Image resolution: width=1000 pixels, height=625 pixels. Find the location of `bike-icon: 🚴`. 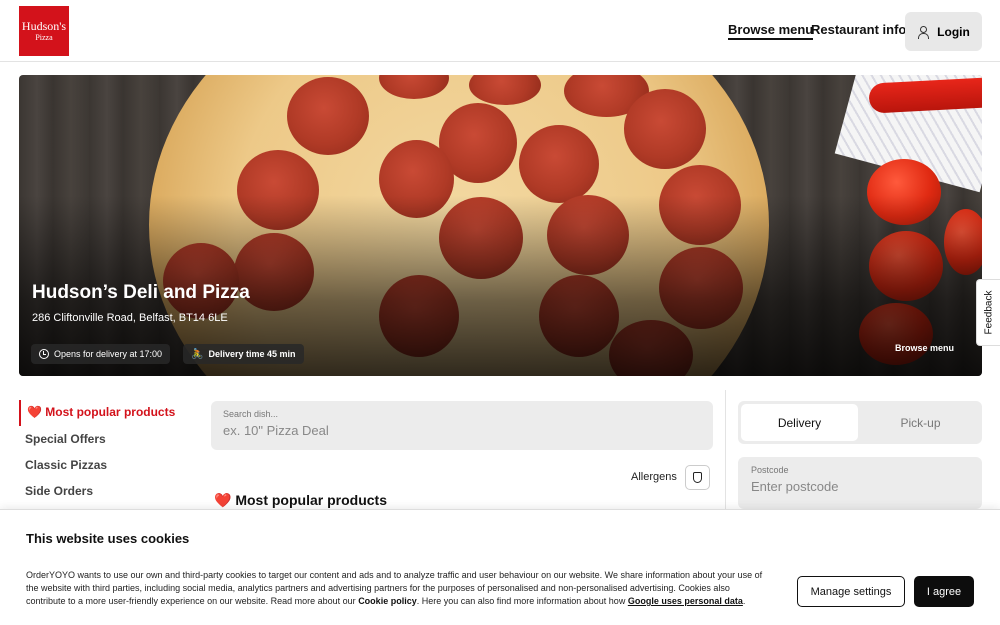

bike-icon: 🚴 is located at coordinates (197, 354).